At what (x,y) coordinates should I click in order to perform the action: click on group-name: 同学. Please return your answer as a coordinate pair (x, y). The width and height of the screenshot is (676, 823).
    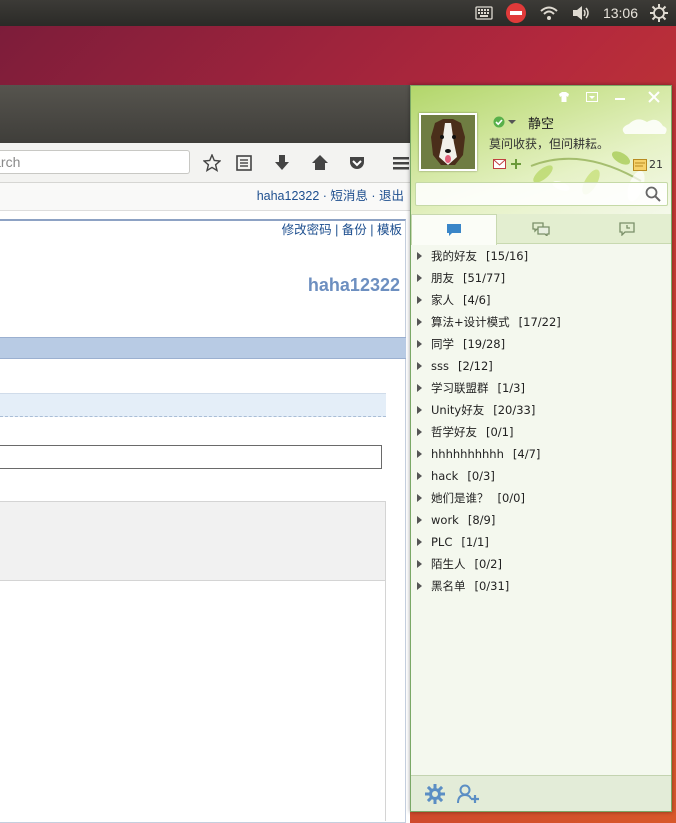
    Looking at the image, I should click on (442, 344).